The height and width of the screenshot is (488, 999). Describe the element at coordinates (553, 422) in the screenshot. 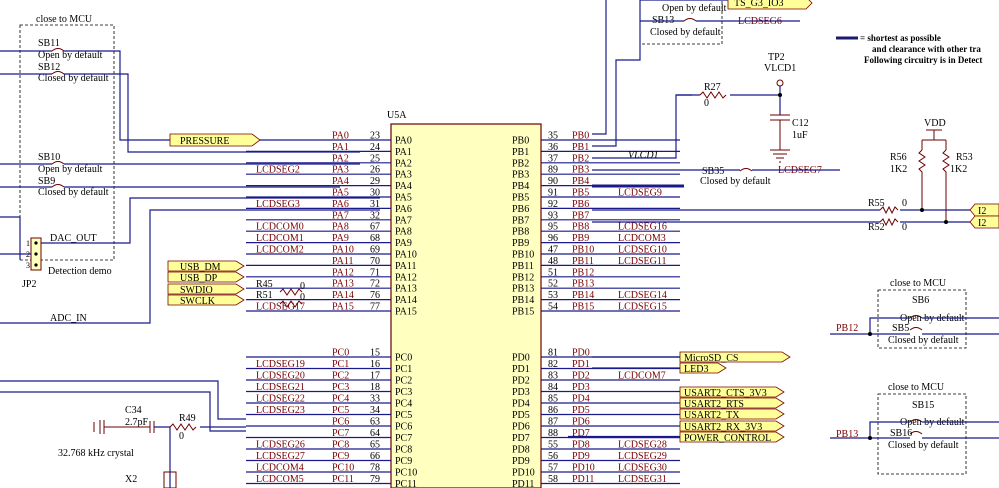

I see `right-pin-number: 87` at that location.